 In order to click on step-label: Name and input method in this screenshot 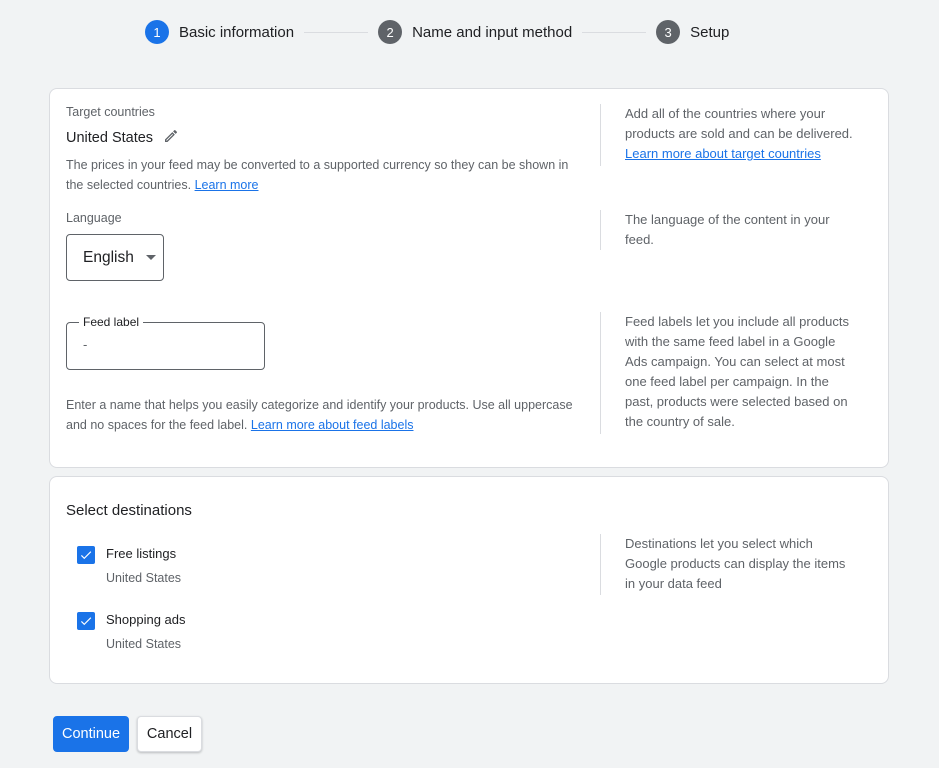, I will do `click(492, 32)`.